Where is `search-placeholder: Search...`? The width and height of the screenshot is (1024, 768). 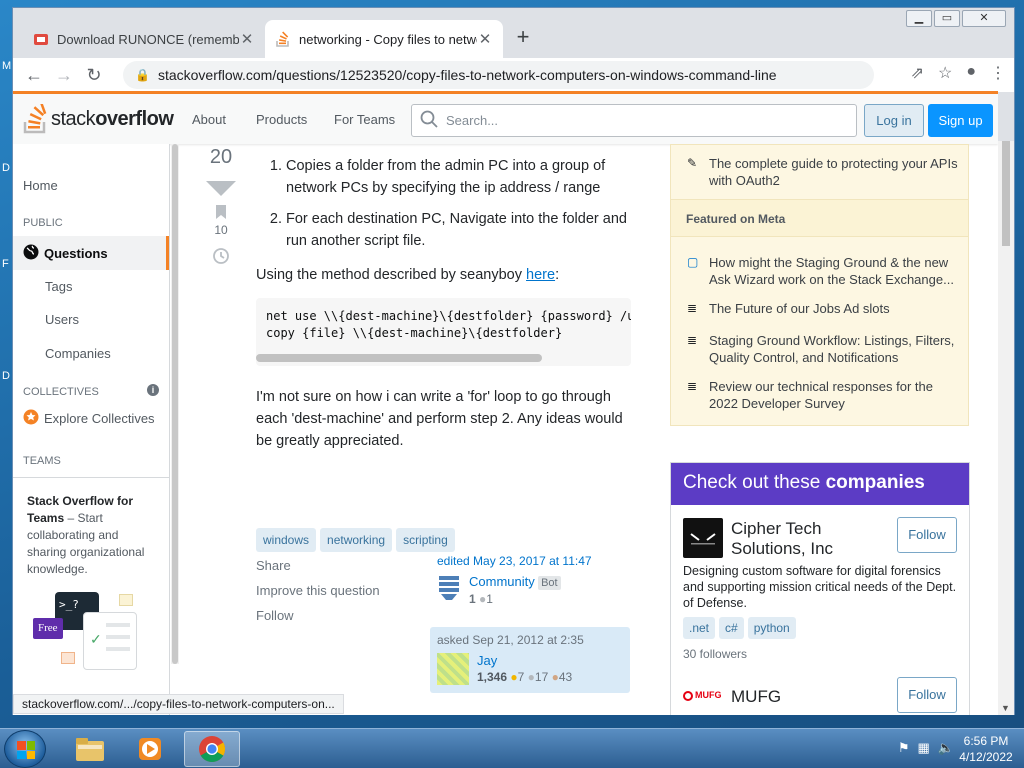
search-placeholder: Search... is located at coordinates (472, 120).